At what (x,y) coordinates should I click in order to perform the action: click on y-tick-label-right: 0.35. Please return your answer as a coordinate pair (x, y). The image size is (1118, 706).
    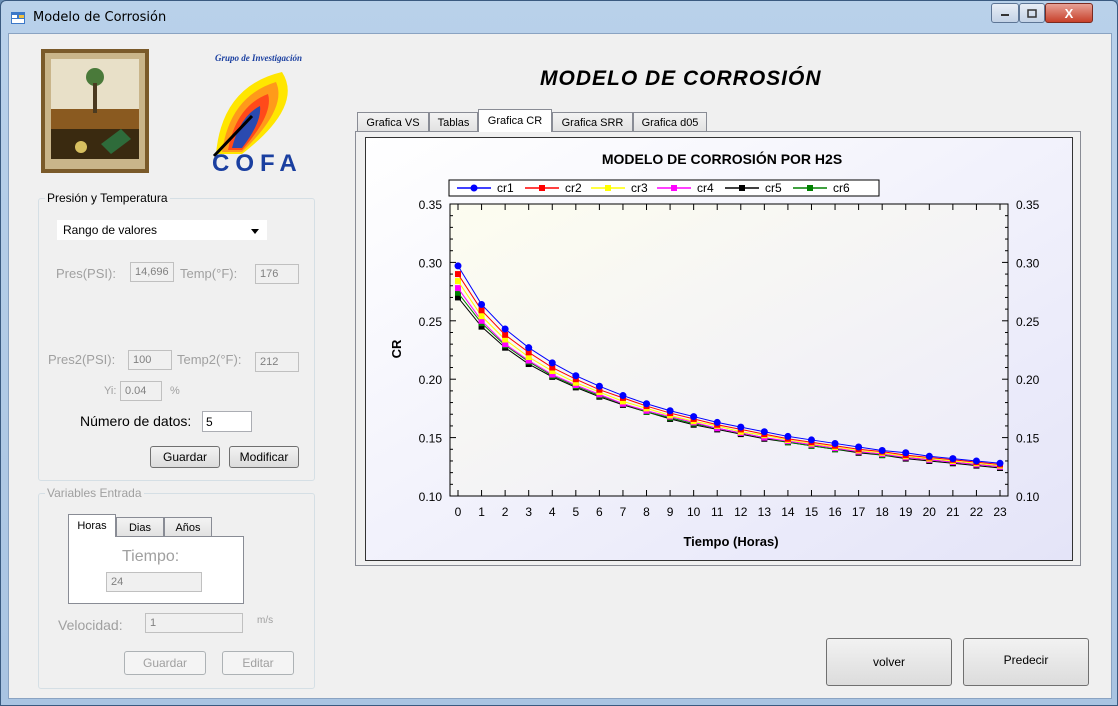
    Looking at the image, I should click on (1028, 205).